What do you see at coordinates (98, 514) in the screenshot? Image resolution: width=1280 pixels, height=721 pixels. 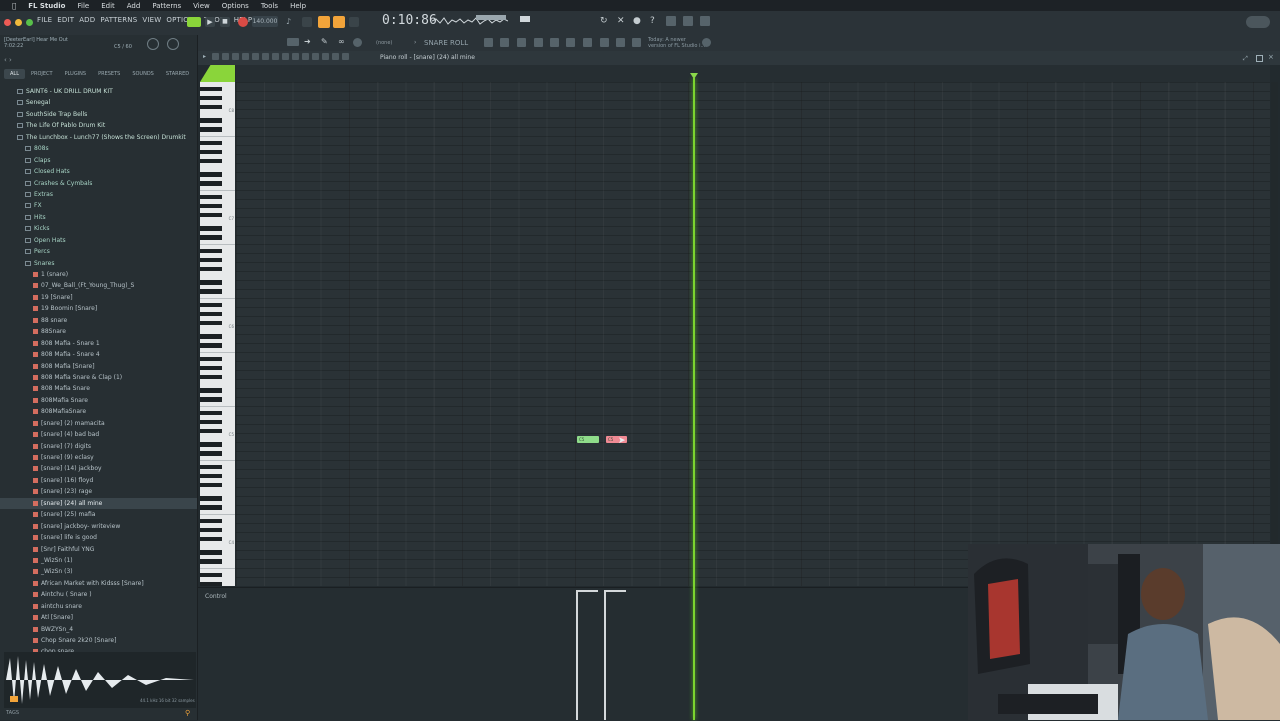 I see `browser-file-item: [snare] (25) mafia` at bounding box center [98, 514].